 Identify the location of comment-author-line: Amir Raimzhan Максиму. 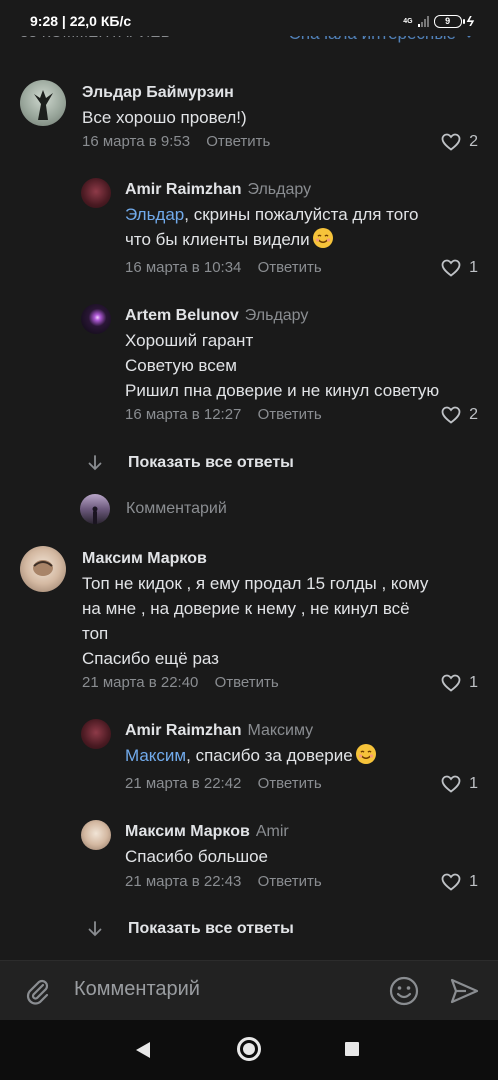
(219, 731).